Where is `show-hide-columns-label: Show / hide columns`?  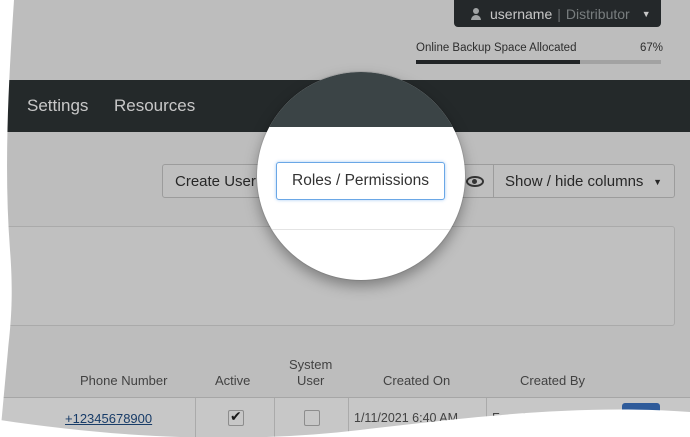
show-hide-columns-label: Show / hide columns is located at coordinates (574, 181).